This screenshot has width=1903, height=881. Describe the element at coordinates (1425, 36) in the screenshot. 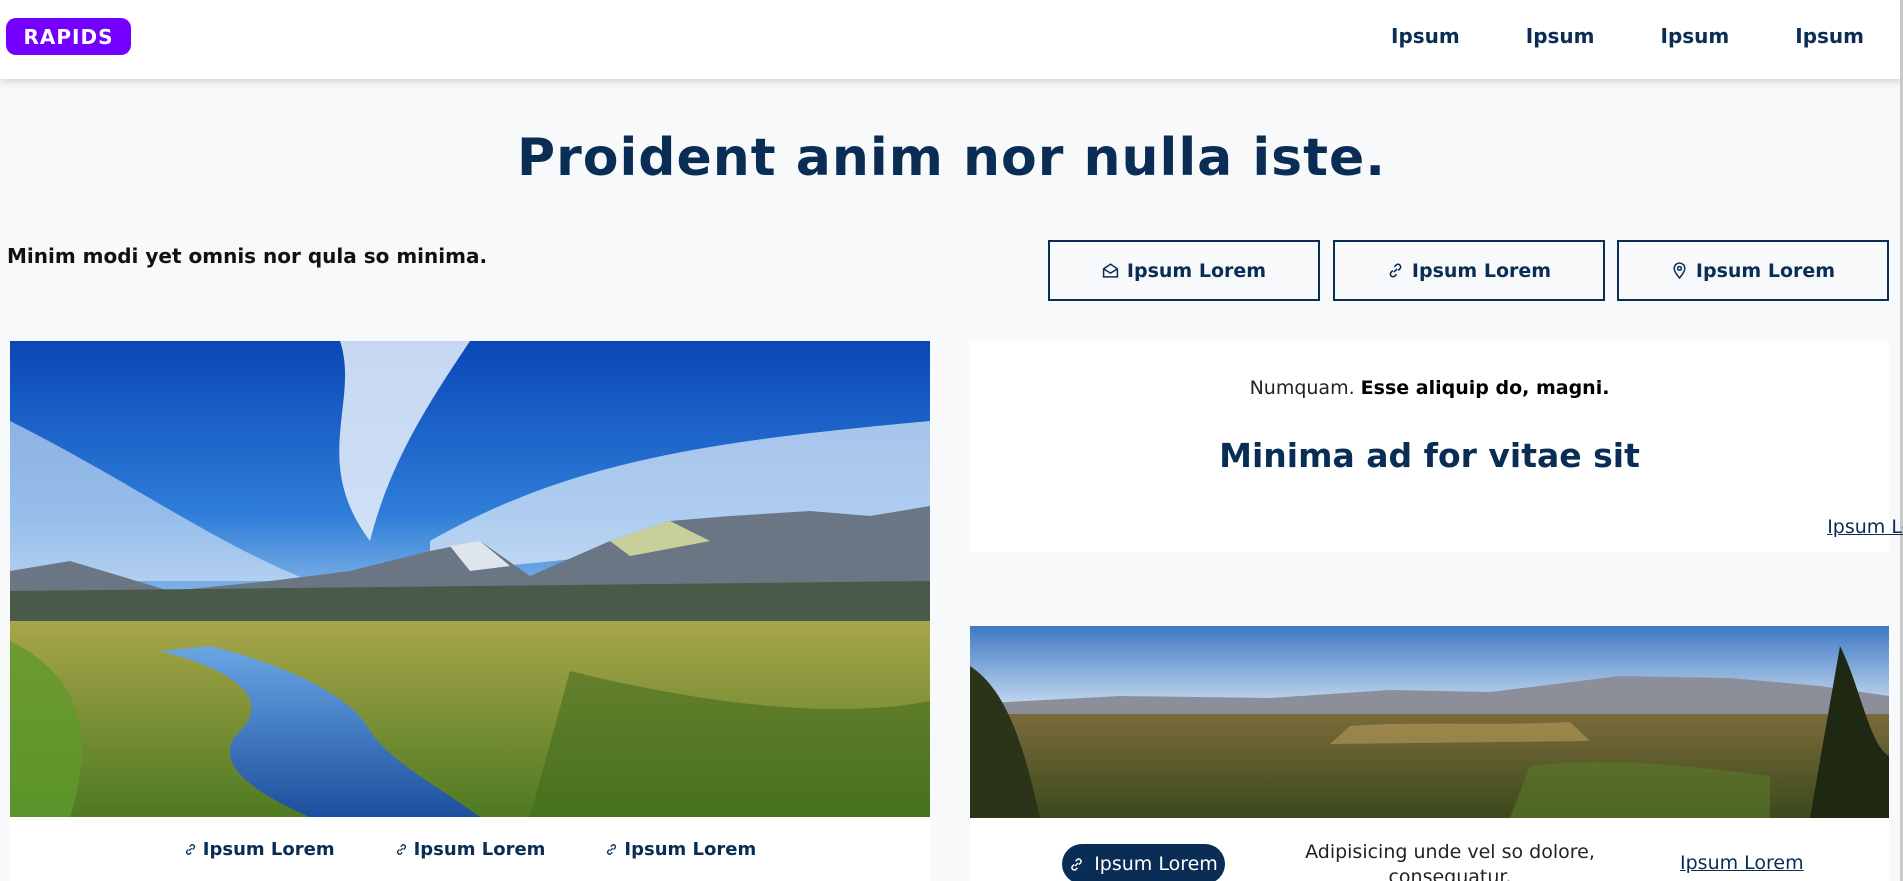

I see `nav-item-1: Ipsum` at that location.